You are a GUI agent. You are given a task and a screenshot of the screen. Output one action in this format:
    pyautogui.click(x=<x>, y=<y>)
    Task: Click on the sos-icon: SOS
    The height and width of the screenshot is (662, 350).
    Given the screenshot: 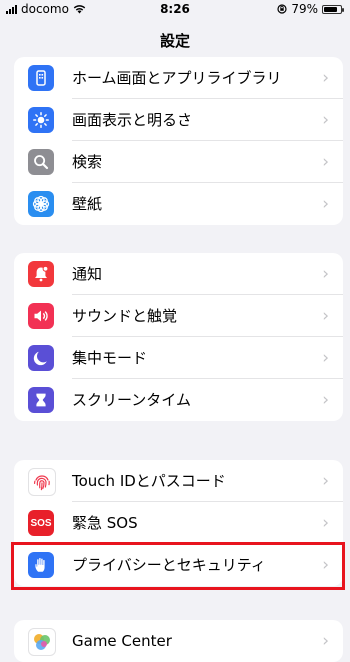 What is the action you would take?
    pyautogui.click(x=41, y=523)
    